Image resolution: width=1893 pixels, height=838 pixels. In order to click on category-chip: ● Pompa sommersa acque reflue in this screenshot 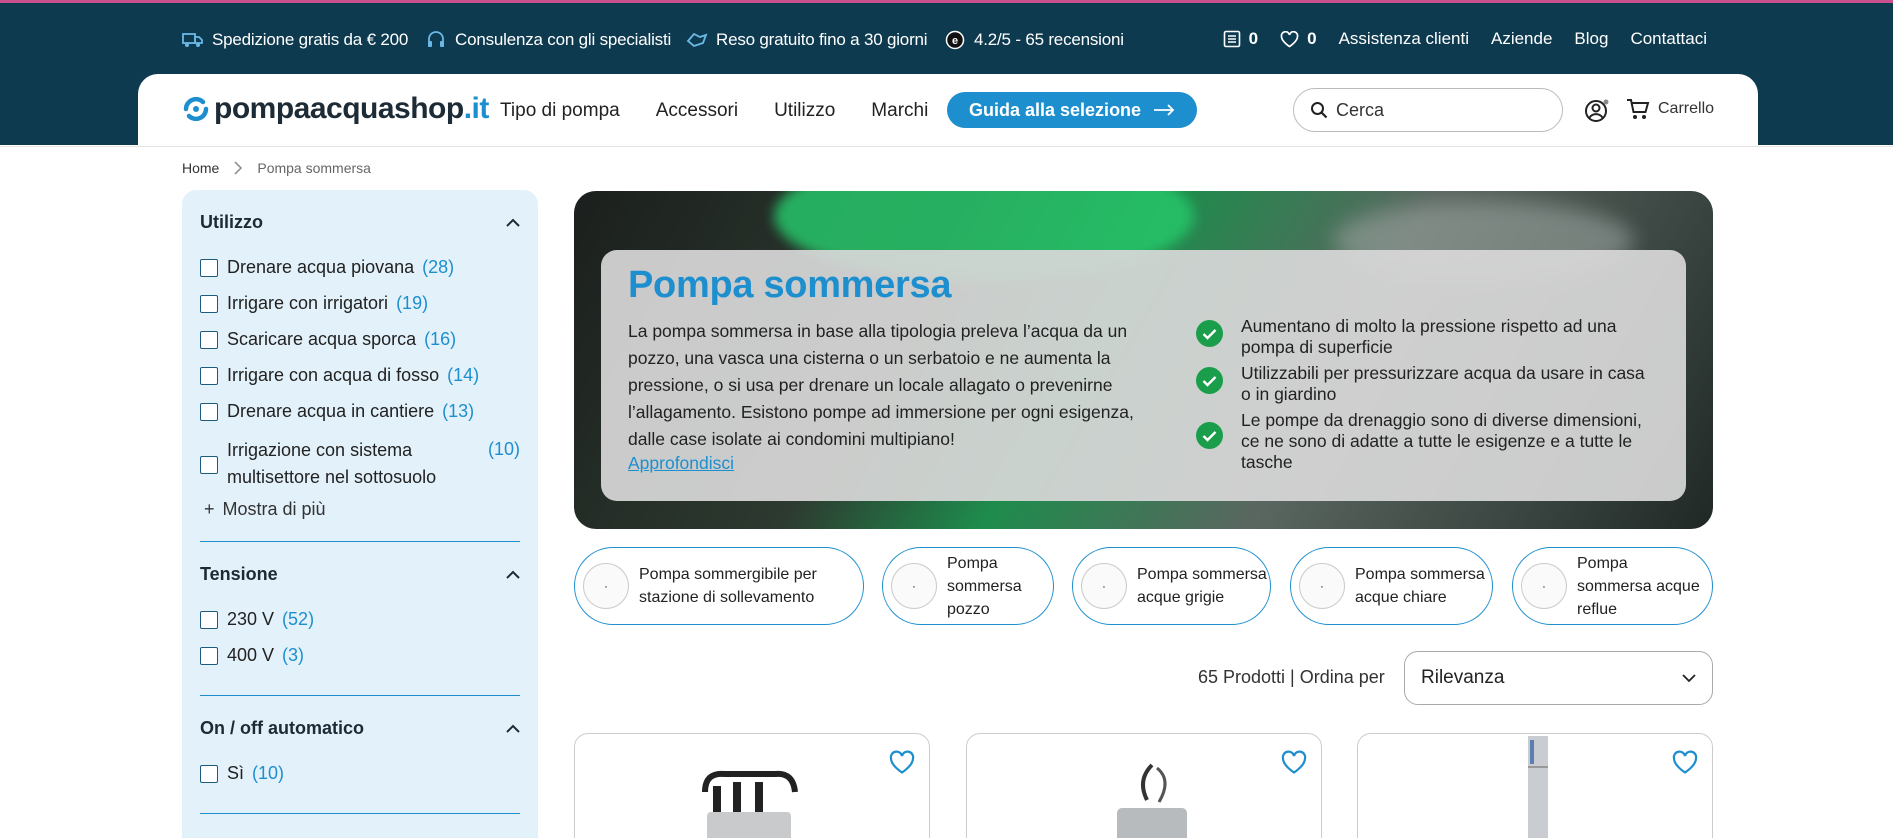, I will do `click(1612, 586)`.